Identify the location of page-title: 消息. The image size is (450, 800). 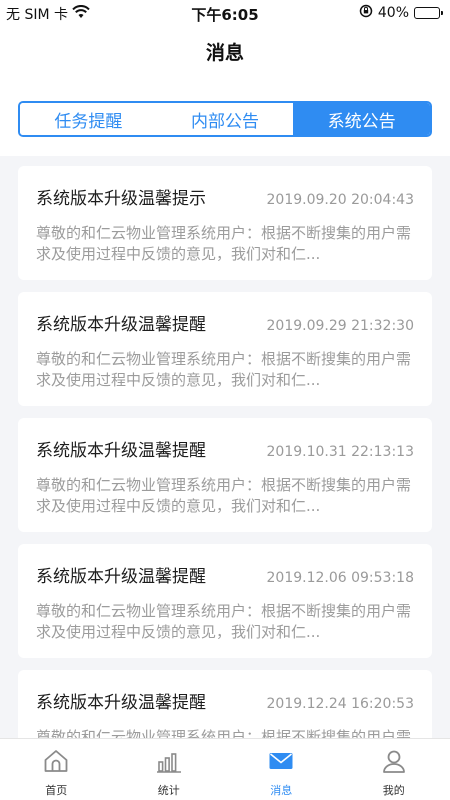
(224, 53).